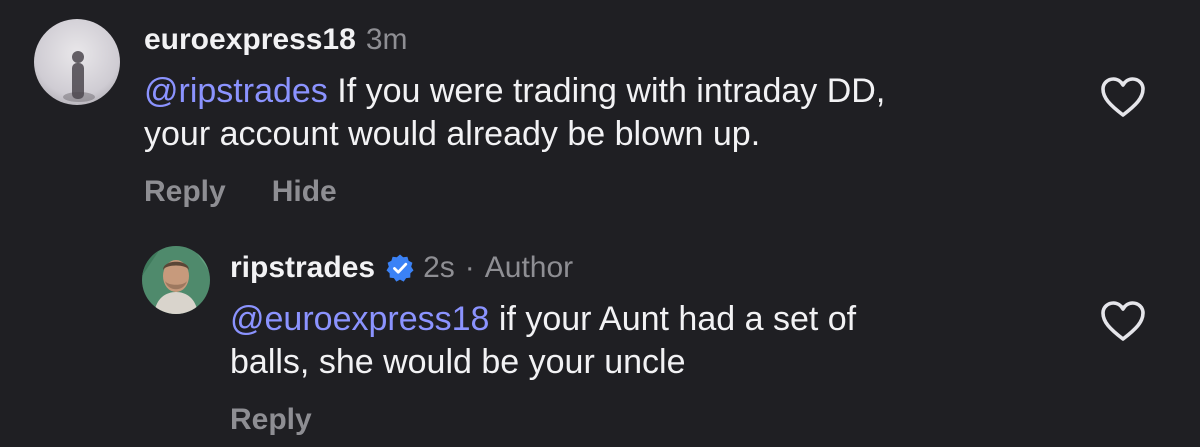  I want to click on comment-text-line: If you were trading with intraday DD,, so click(606, 91).